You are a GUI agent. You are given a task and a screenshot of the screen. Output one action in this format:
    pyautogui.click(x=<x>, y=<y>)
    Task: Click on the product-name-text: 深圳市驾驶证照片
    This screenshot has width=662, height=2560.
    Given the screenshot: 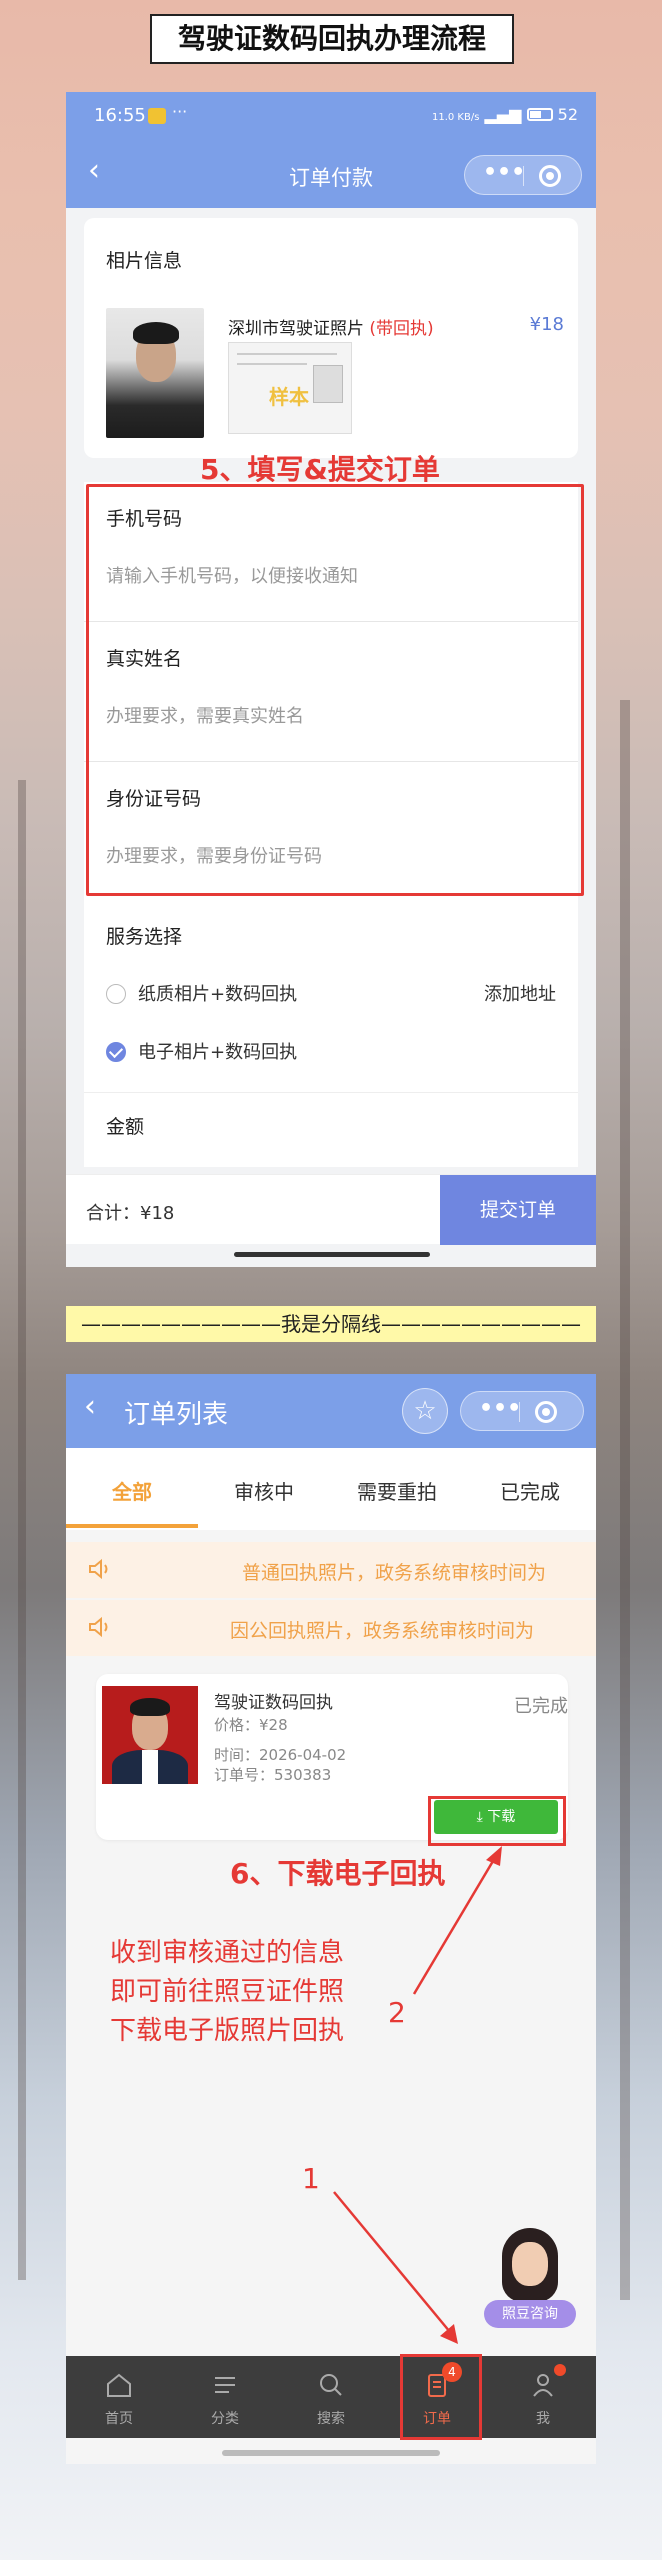 What is the action you would take?
    pyautogui.click(x=296, y=329)
    